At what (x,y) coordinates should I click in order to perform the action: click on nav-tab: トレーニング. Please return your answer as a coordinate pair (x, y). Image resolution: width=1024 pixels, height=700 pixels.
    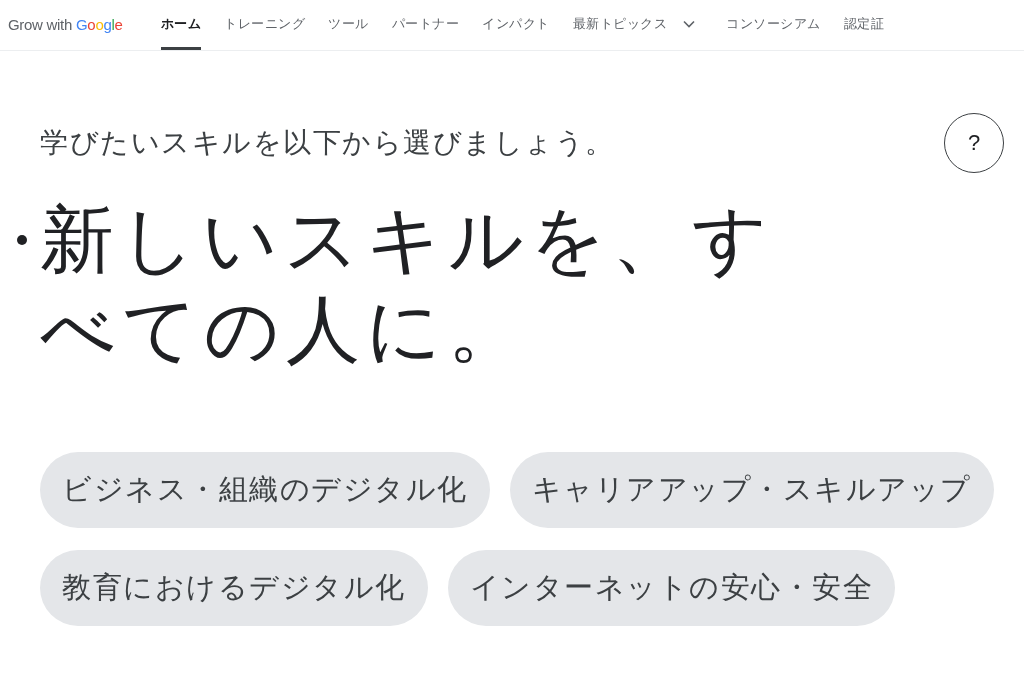
    Looking at the image, I should click on (265, 25).